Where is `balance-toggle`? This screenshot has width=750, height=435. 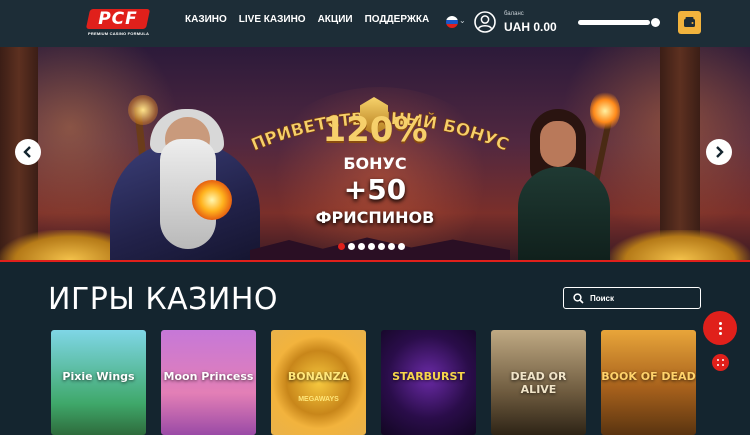 balance-toggle is located at coordinates (655, 22).